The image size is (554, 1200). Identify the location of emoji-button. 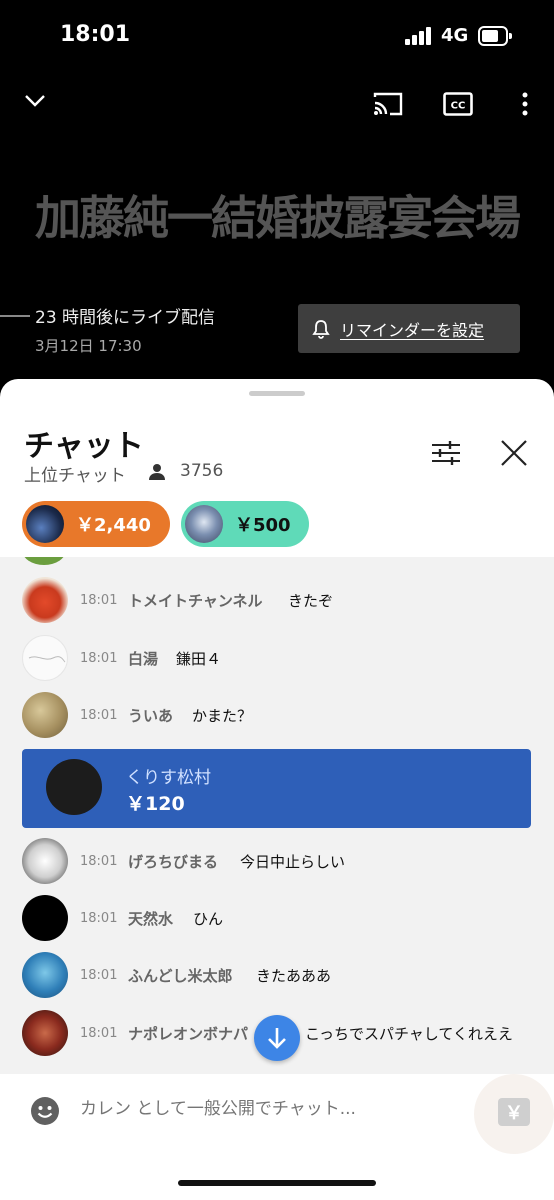
(45, 1111).